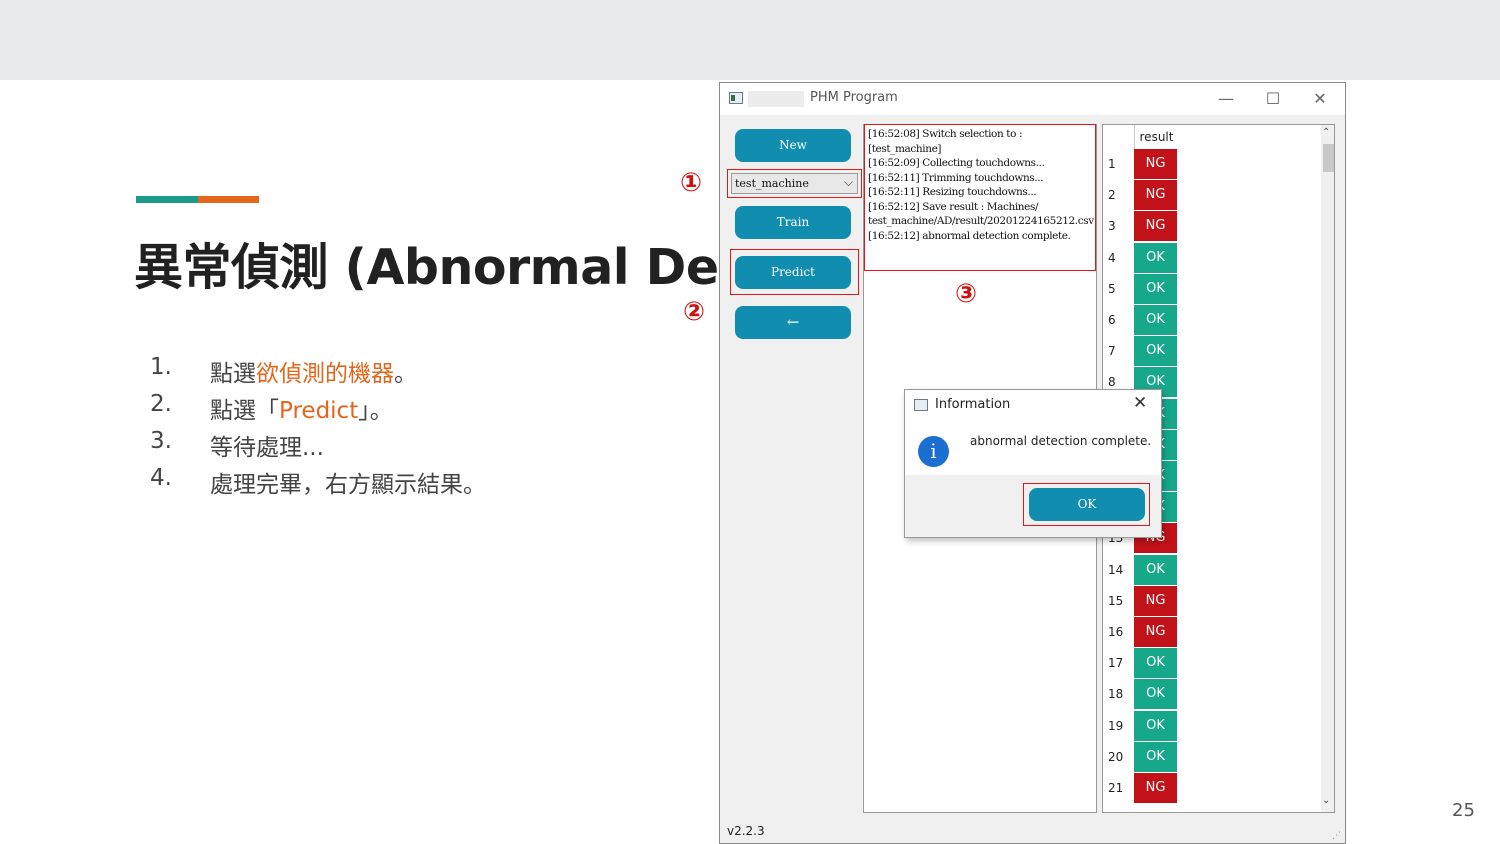  Describe the element at coordinates (1336, 836) in the screenshot. I see `resize-grip-icon: ⋰` at that location.